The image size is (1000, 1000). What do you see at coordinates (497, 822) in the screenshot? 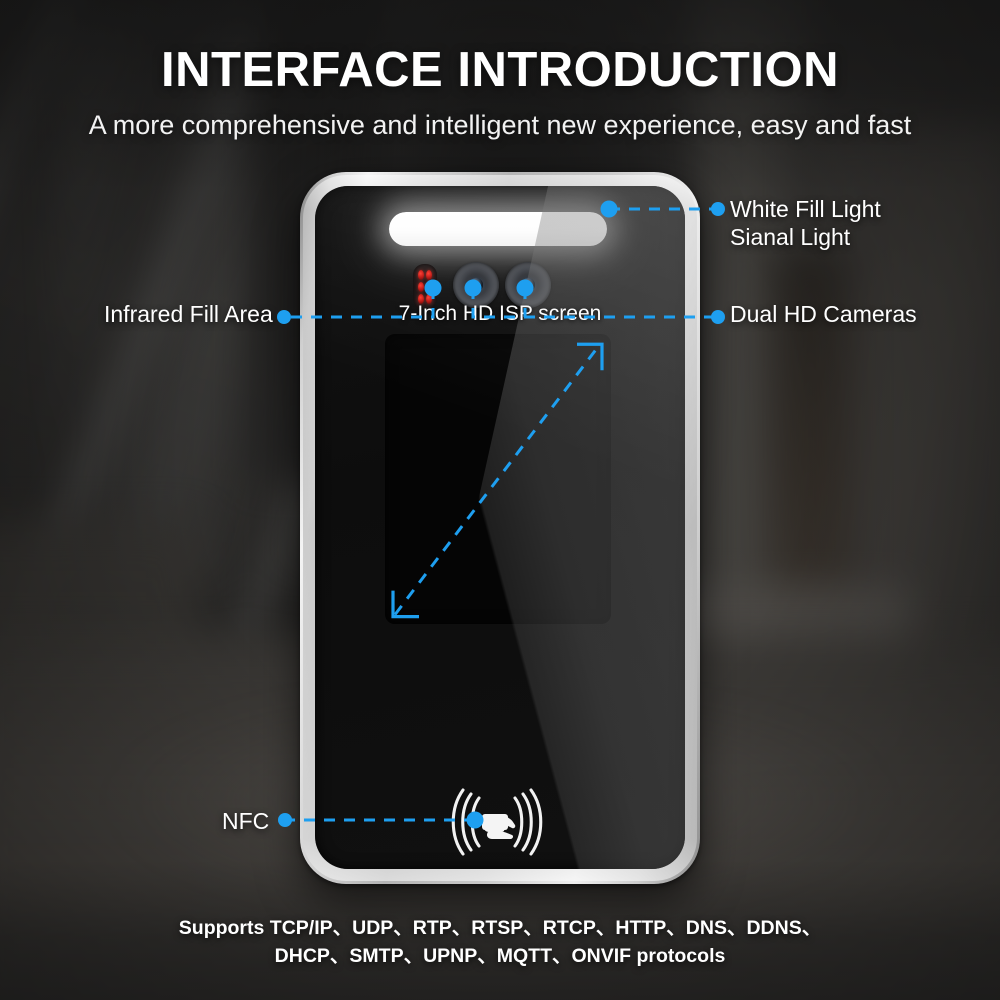
I see `nfc-icon` at bounding box center [497, 822].